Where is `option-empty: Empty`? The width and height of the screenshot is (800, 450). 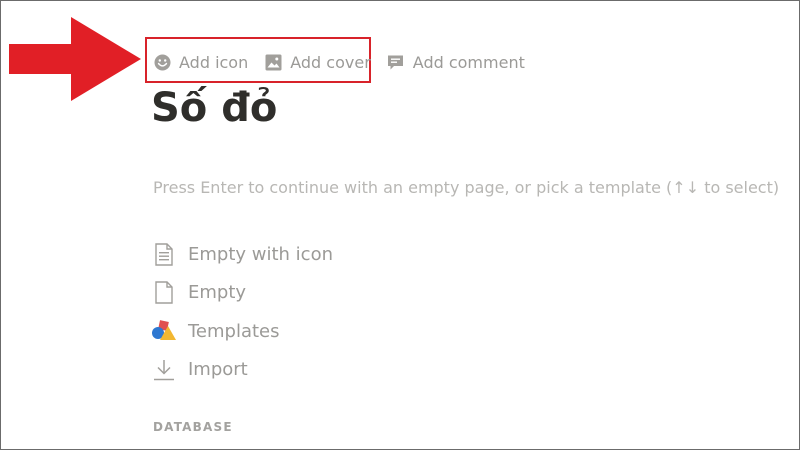 option-empty: Empty is located at coordinates (311, 293).